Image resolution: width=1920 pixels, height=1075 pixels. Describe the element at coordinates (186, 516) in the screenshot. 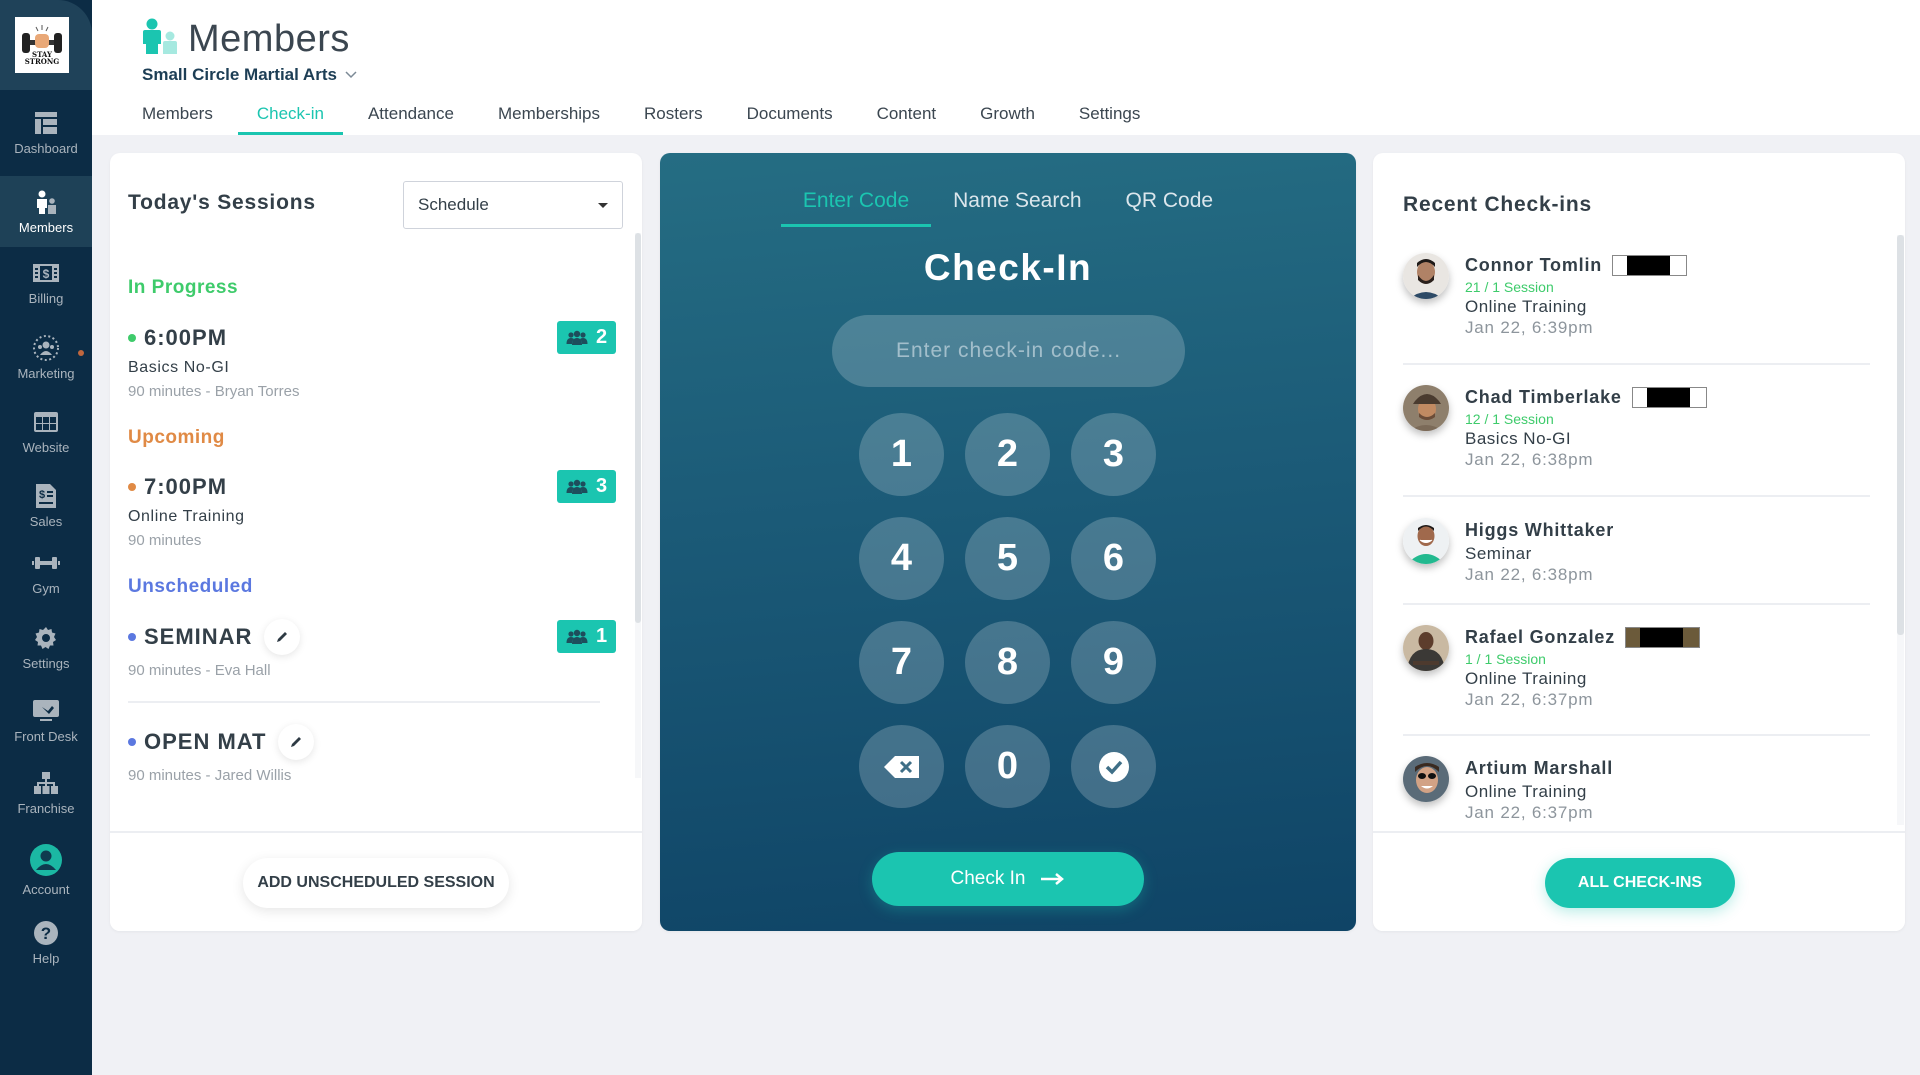

I see `session-name: Online Training` at that location.